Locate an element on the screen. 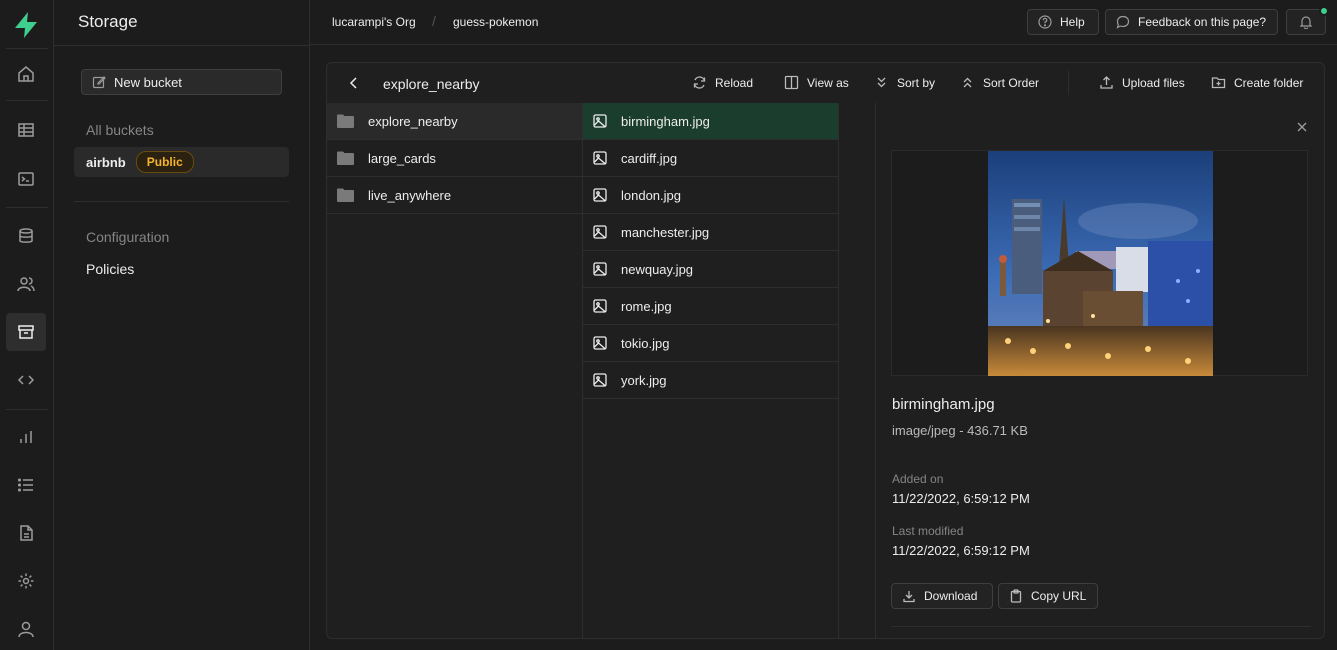 The width and height of the screenshot is (1337, 650). file-name: birmingham.jpg is located at coordinates (665, 121).